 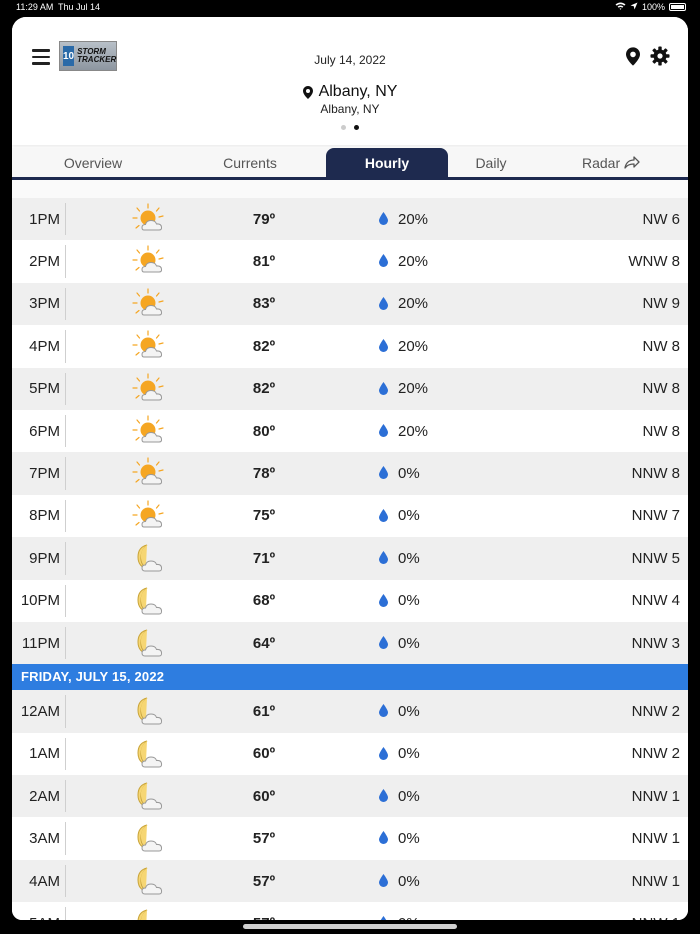 What do you see at coordinates (44, 219) in the screenshot?
I see `hour-time: 1PM` at bounding box center [44, 219].